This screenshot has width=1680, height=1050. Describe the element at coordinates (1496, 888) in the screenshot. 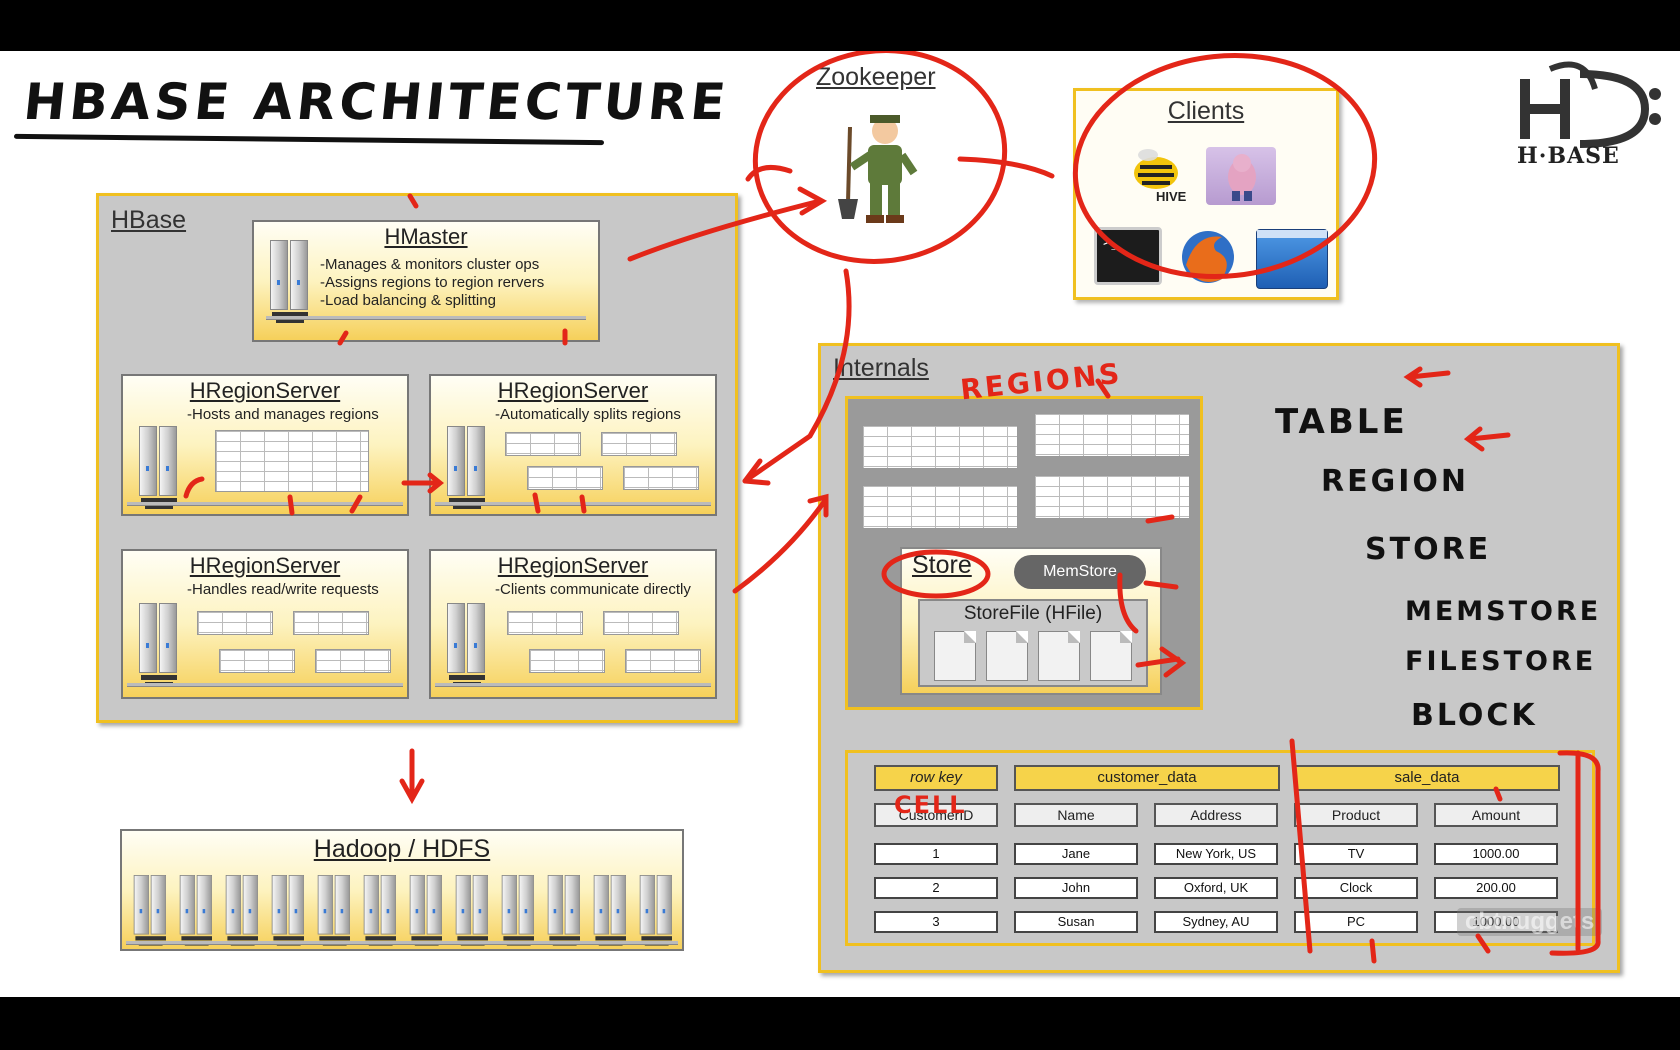

I see `table-cell: 200.00` at that location.